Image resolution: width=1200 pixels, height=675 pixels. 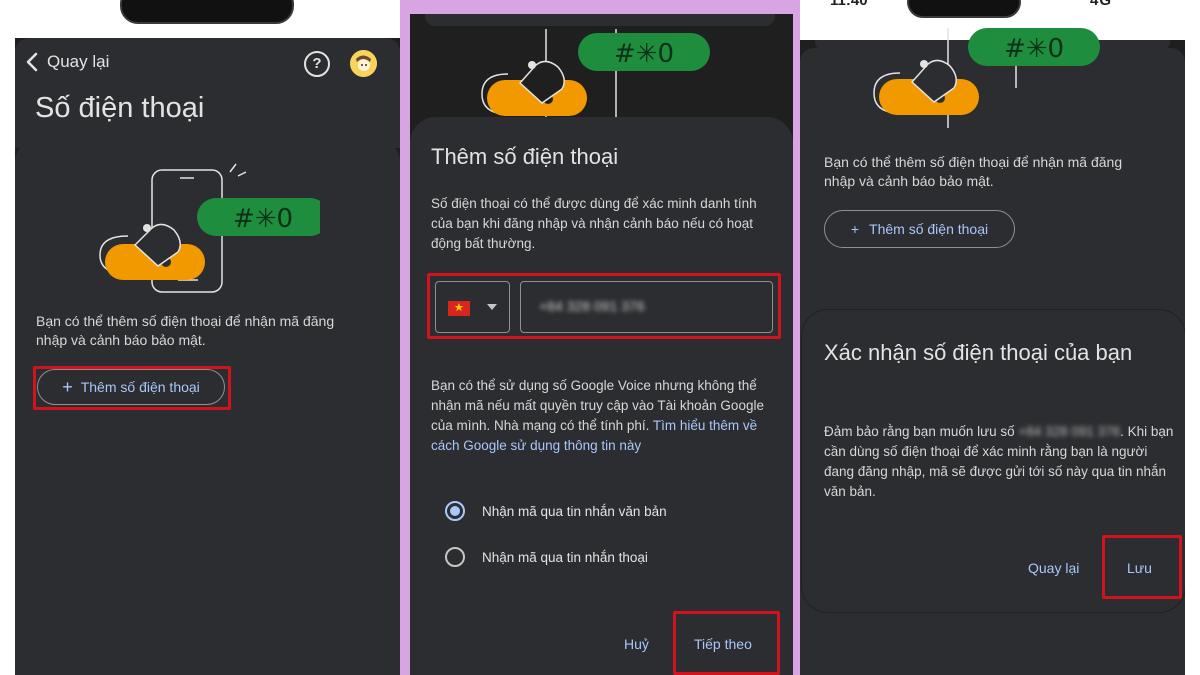 I want to click on status-time: 11:40, so click(x=849, y=4).